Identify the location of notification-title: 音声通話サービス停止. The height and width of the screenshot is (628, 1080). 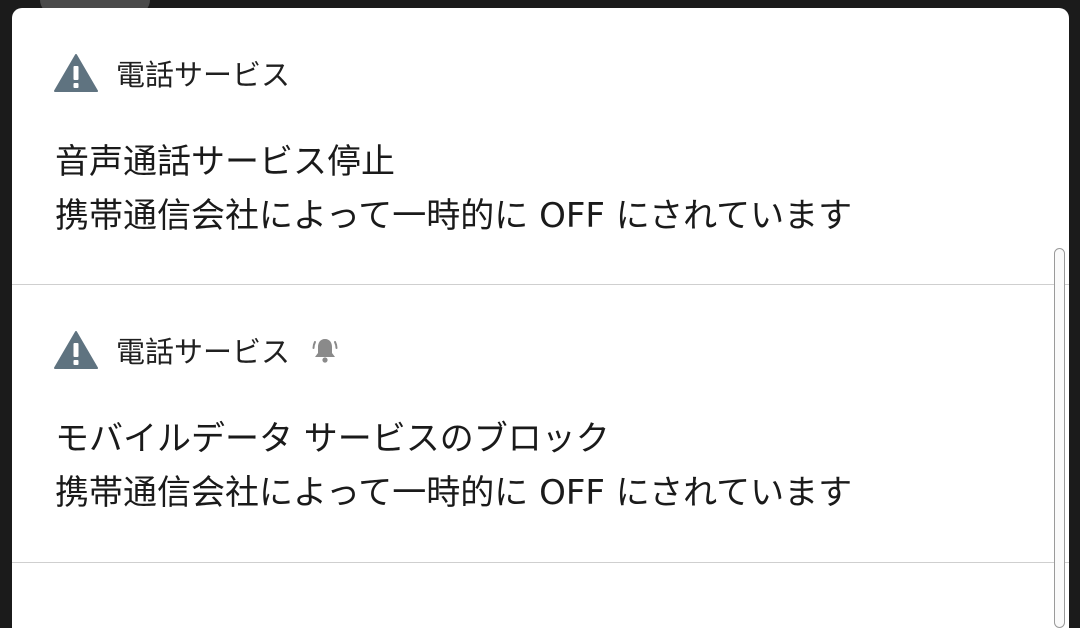
(225, 162).